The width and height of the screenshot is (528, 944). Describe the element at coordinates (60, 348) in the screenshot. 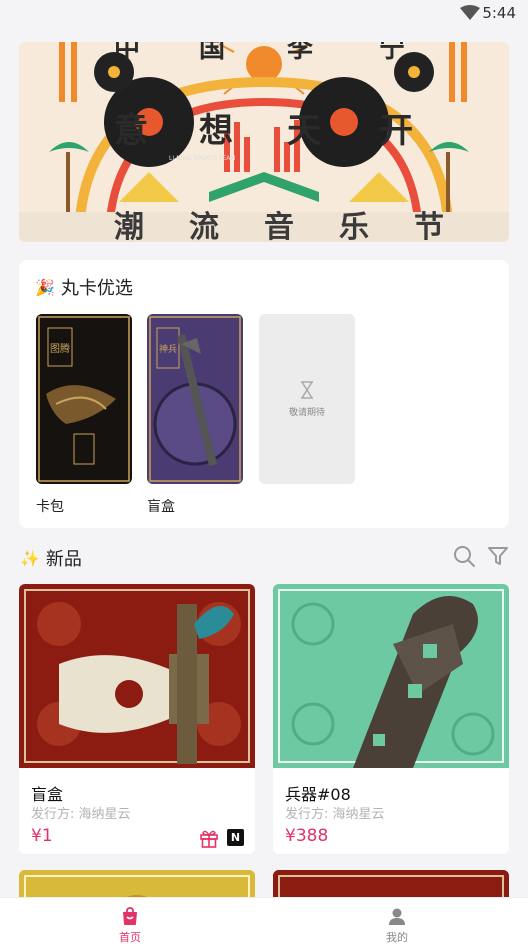

I see `svg-text: 图腾` at that location.